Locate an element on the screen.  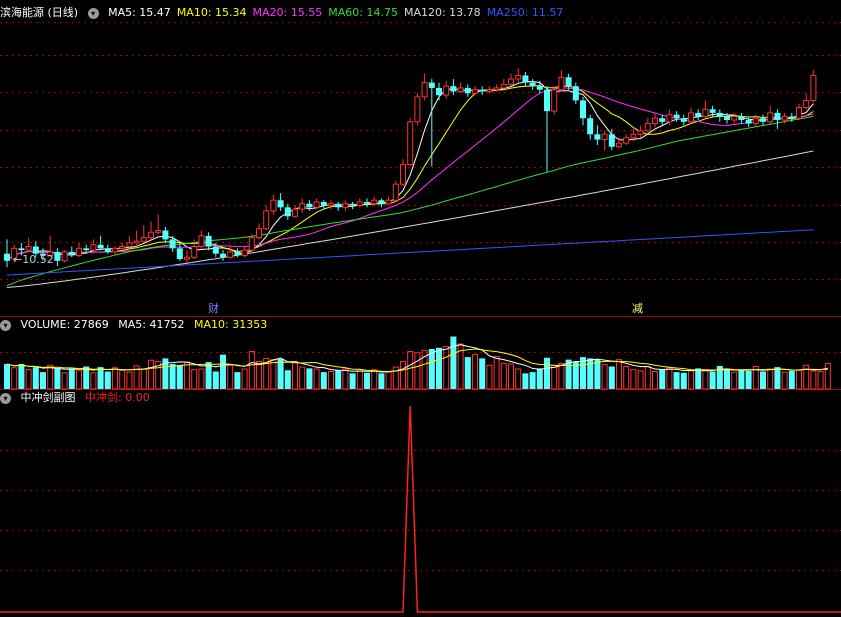
ma-legend-item: MA60: 14.75 is located at coordinates (363, 12).